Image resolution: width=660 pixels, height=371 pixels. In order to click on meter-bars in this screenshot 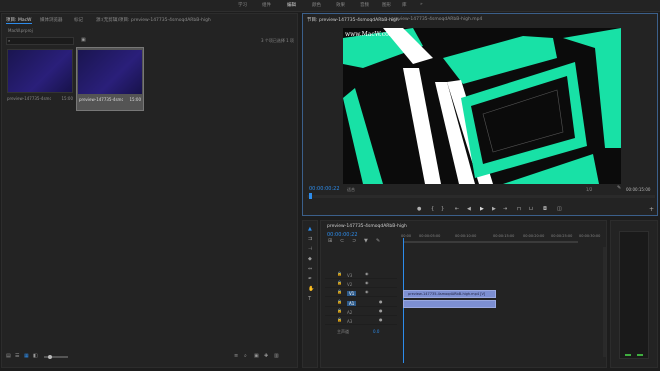, I will do `click(634, 295)`.